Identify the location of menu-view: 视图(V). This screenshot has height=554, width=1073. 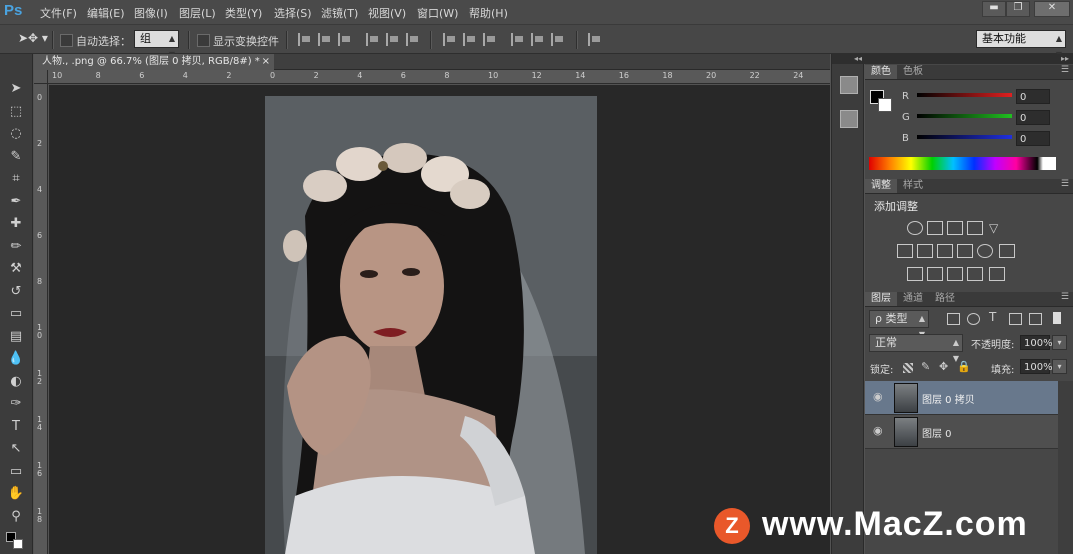
(387, 13).